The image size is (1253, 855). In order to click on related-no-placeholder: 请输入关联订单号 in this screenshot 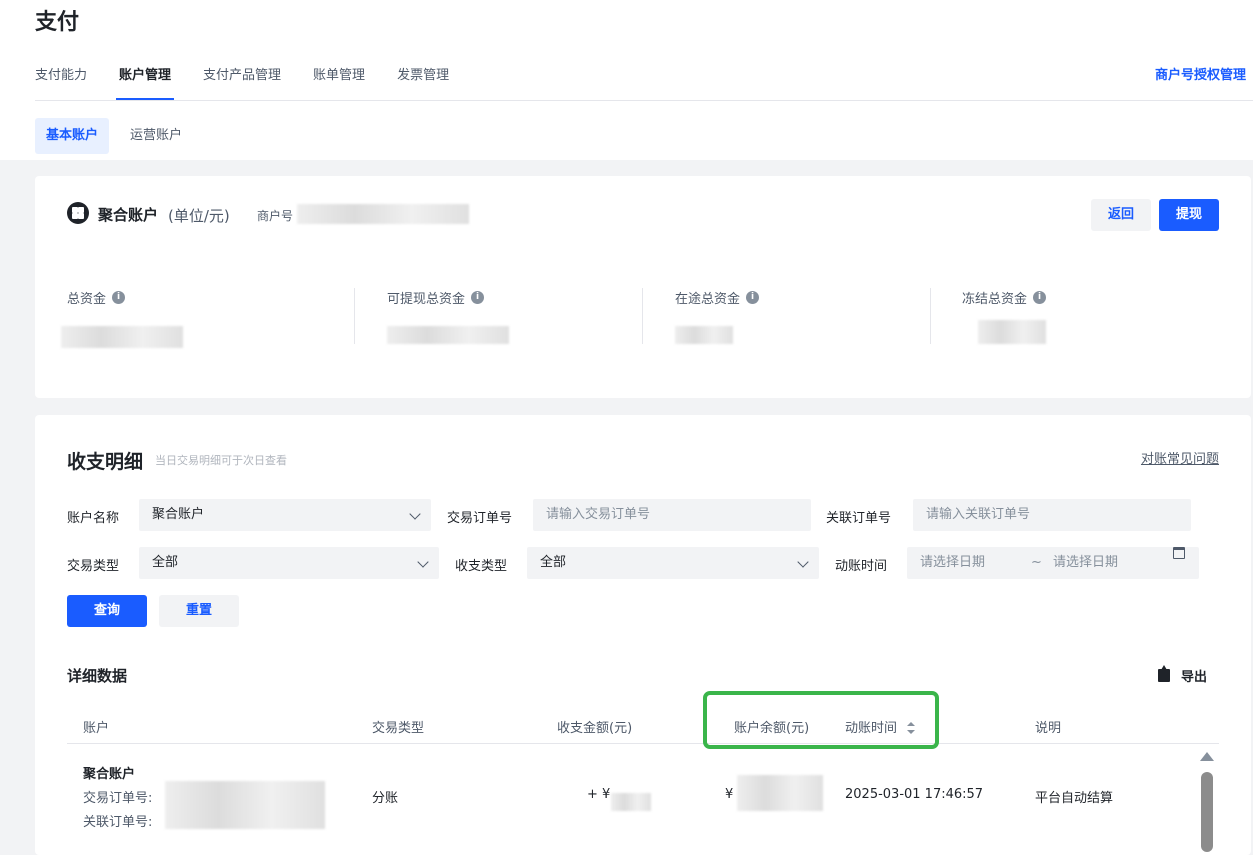, I will do `click(978, 514)`.